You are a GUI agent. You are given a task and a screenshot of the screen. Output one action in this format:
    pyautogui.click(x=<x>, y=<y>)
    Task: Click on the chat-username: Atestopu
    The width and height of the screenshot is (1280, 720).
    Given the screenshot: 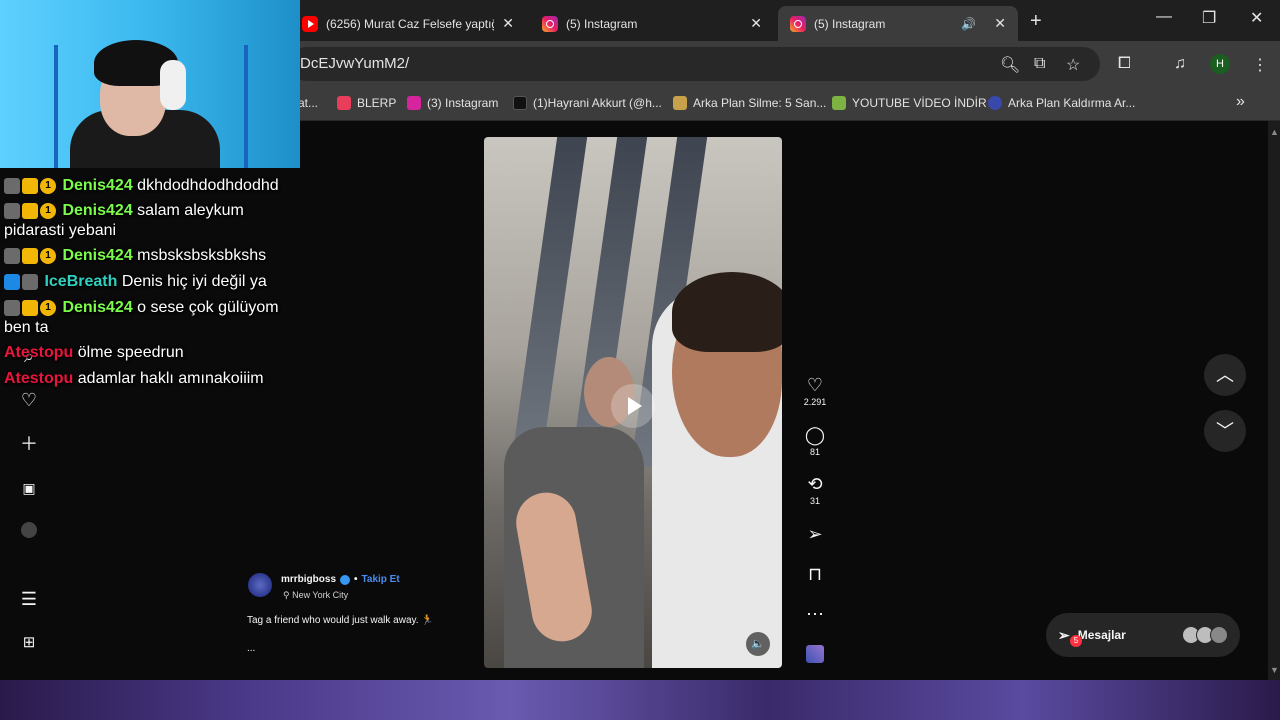 What is the action you would take?
    pyautogui.click(x=39, y=378)
    